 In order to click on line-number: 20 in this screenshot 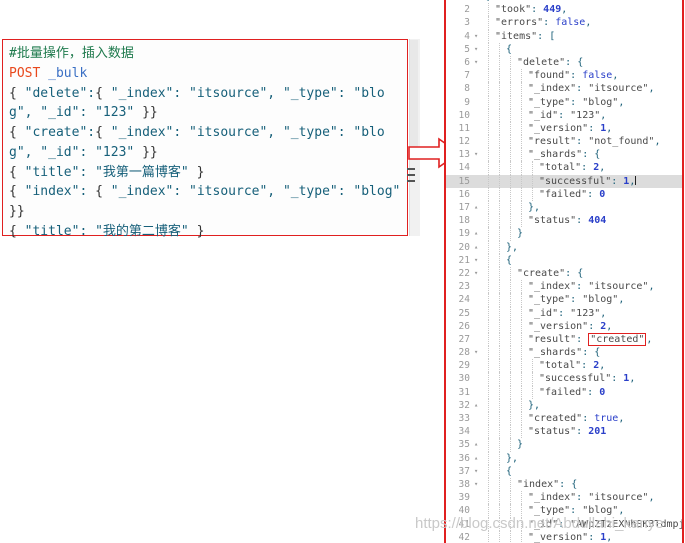, I will do `click(464, 247)`.